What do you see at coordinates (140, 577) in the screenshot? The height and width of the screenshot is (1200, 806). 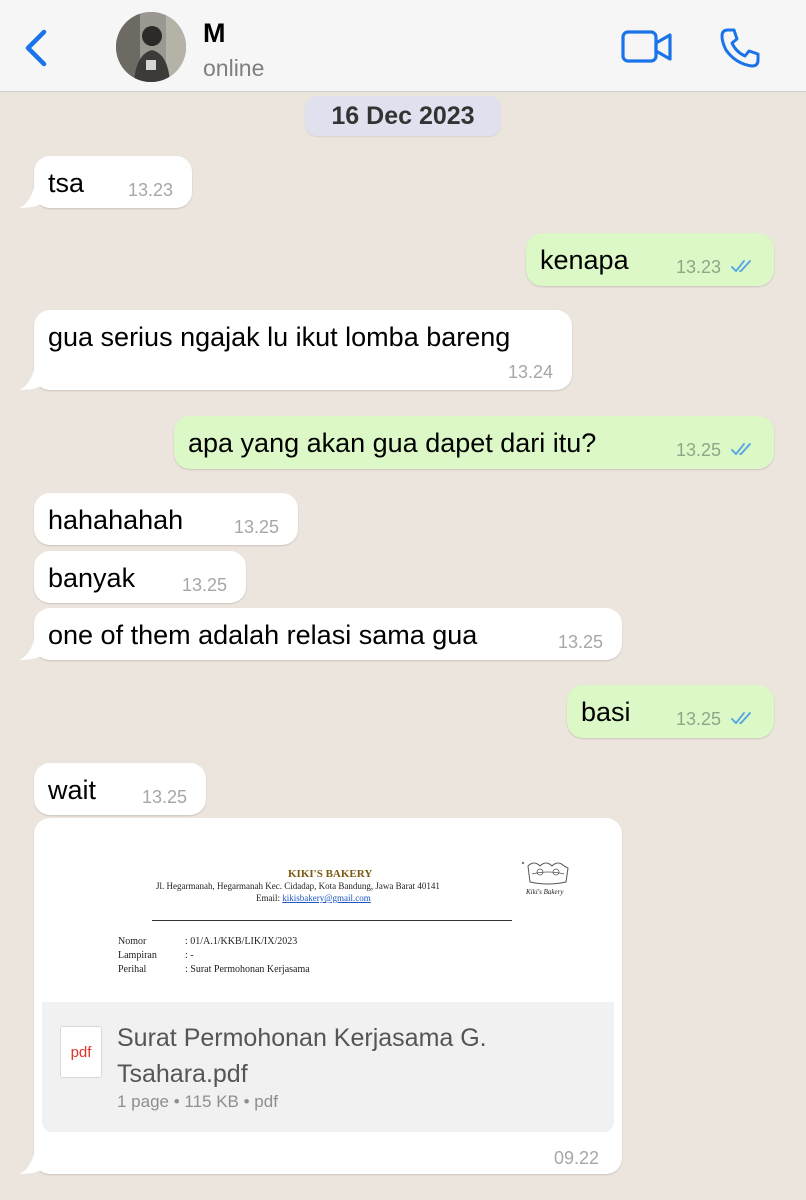 I see `message-bubble-incoming: banyak 13.25` at bounding box center [140, 577].